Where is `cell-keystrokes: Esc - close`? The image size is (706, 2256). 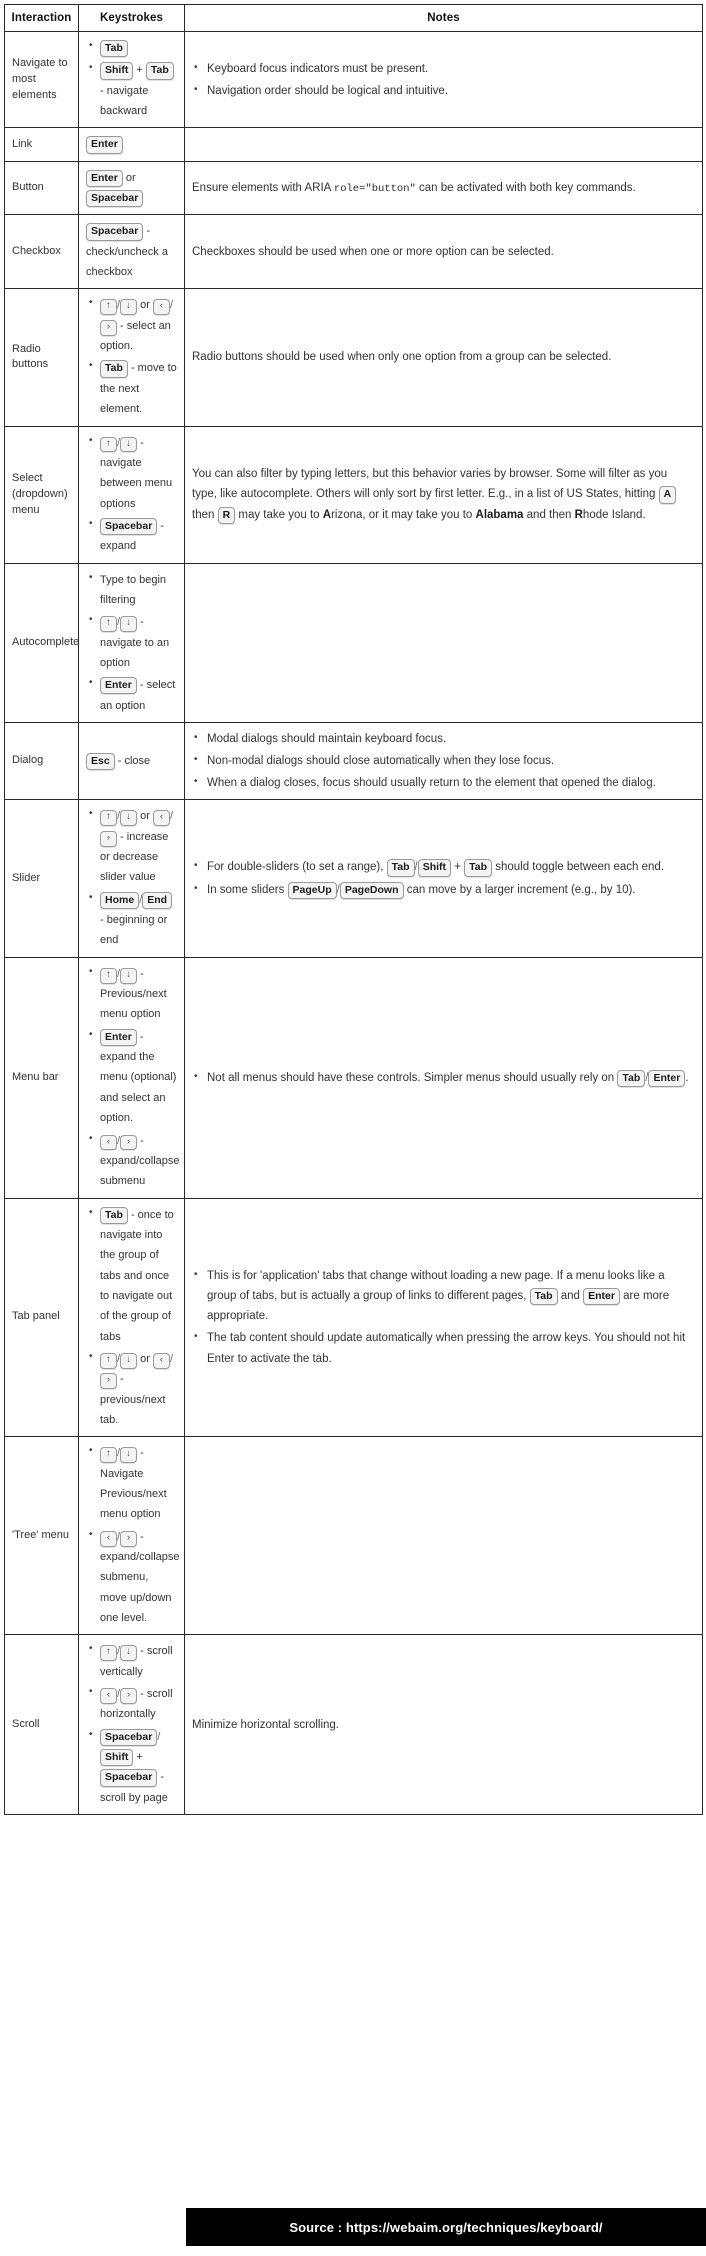
cell-keystrokes: Esc - close is located at coordinates (131, 761).